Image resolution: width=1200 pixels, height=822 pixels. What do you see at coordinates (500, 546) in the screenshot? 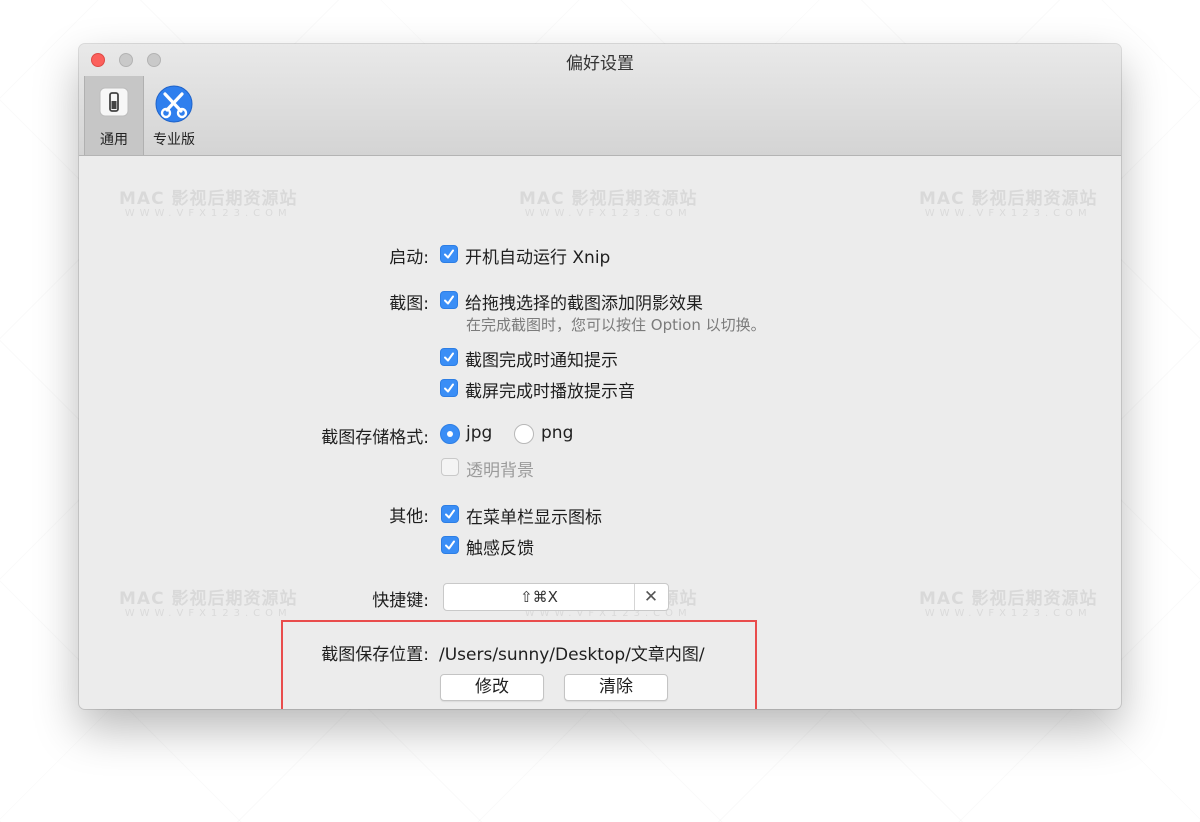
I see `haptic-label: 触感反馈` at bounding box center [500, 546].